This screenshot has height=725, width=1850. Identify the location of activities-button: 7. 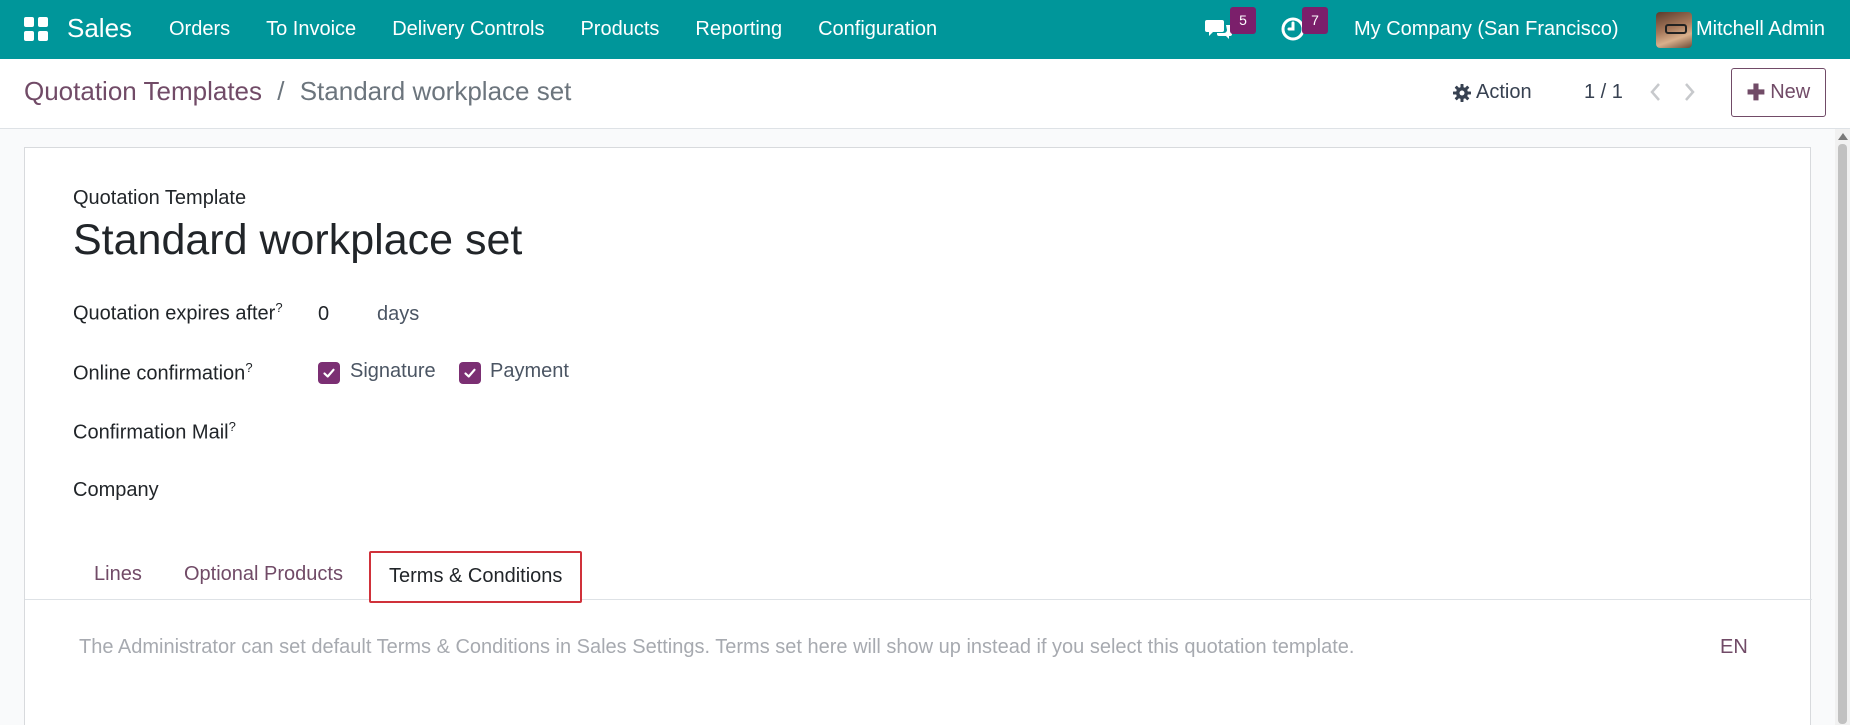
(1310, 29).